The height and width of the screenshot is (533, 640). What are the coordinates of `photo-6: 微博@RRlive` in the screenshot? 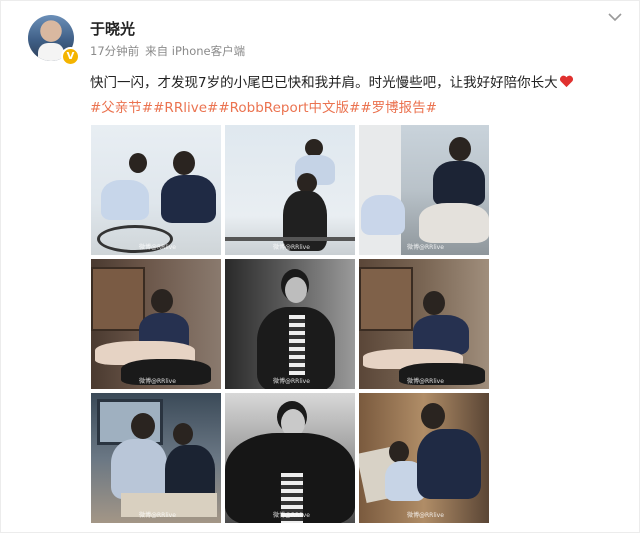 It's located at (424, 324).